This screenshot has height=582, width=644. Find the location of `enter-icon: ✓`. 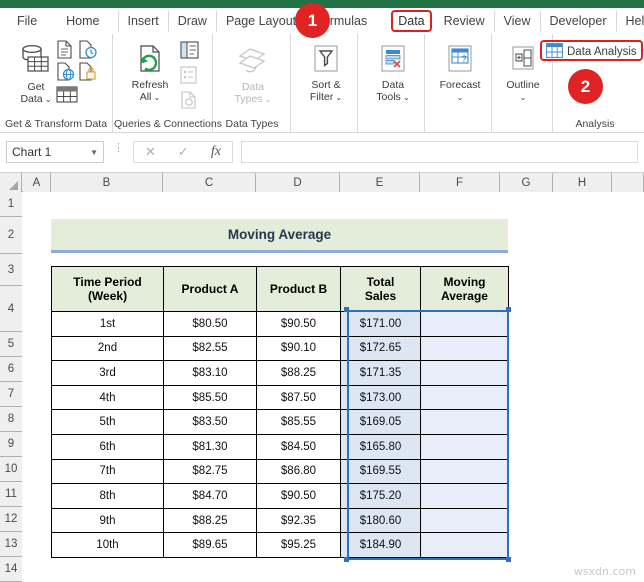

enter-icon: ✓ is located at coordinates (183, 152).